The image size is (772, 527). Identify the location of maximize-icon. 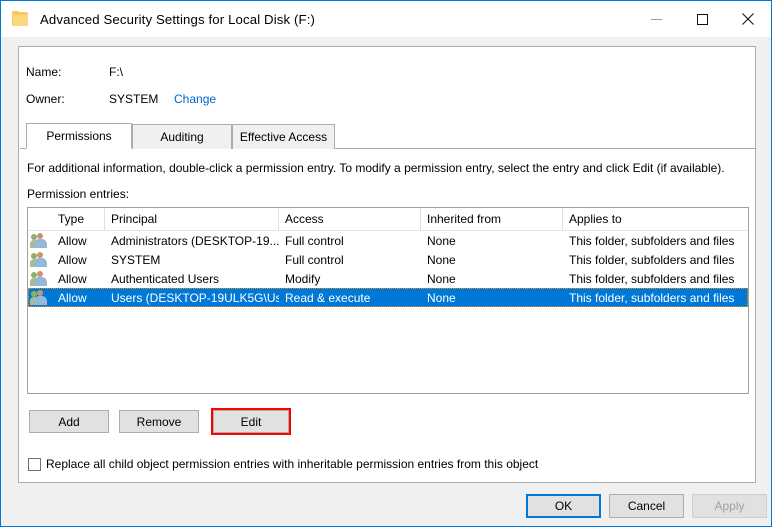
(702, 19).